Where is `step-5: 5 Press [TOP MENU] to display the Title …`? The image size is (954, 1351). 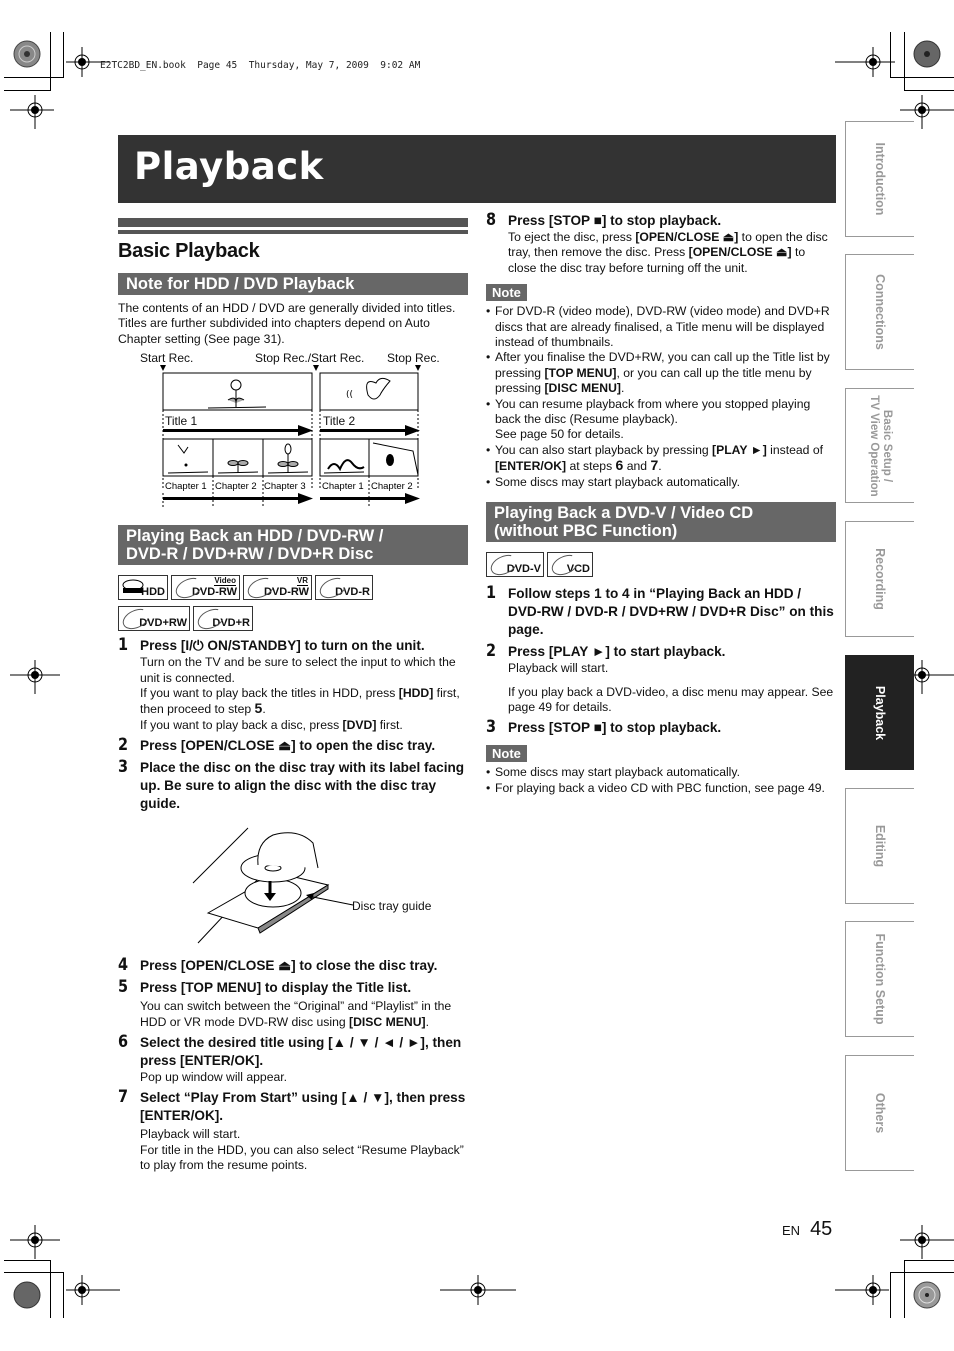 step-5: 5 Press [TOP MENU] to display the Title … is located at coordinates (293, 1003).